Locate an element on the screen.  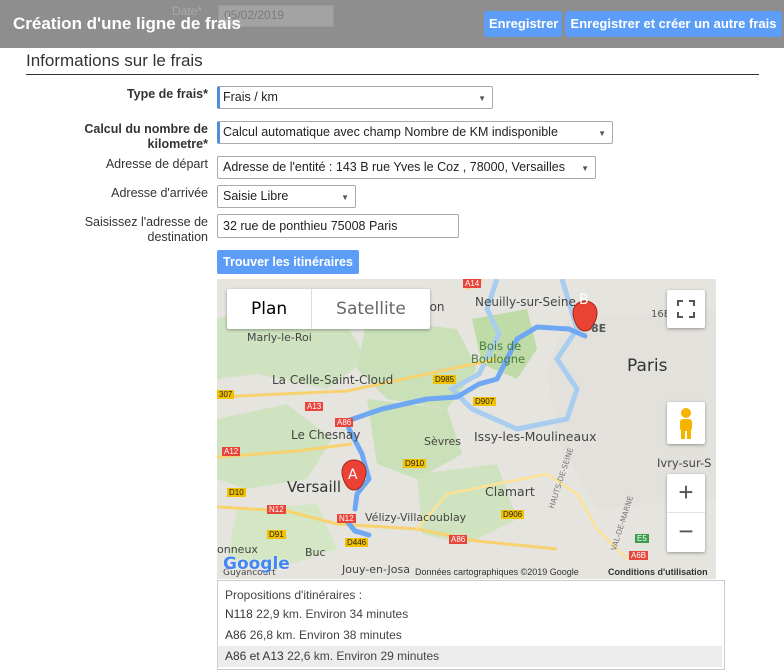
zoom-out-icon: − is located at coordinates (686, 532).